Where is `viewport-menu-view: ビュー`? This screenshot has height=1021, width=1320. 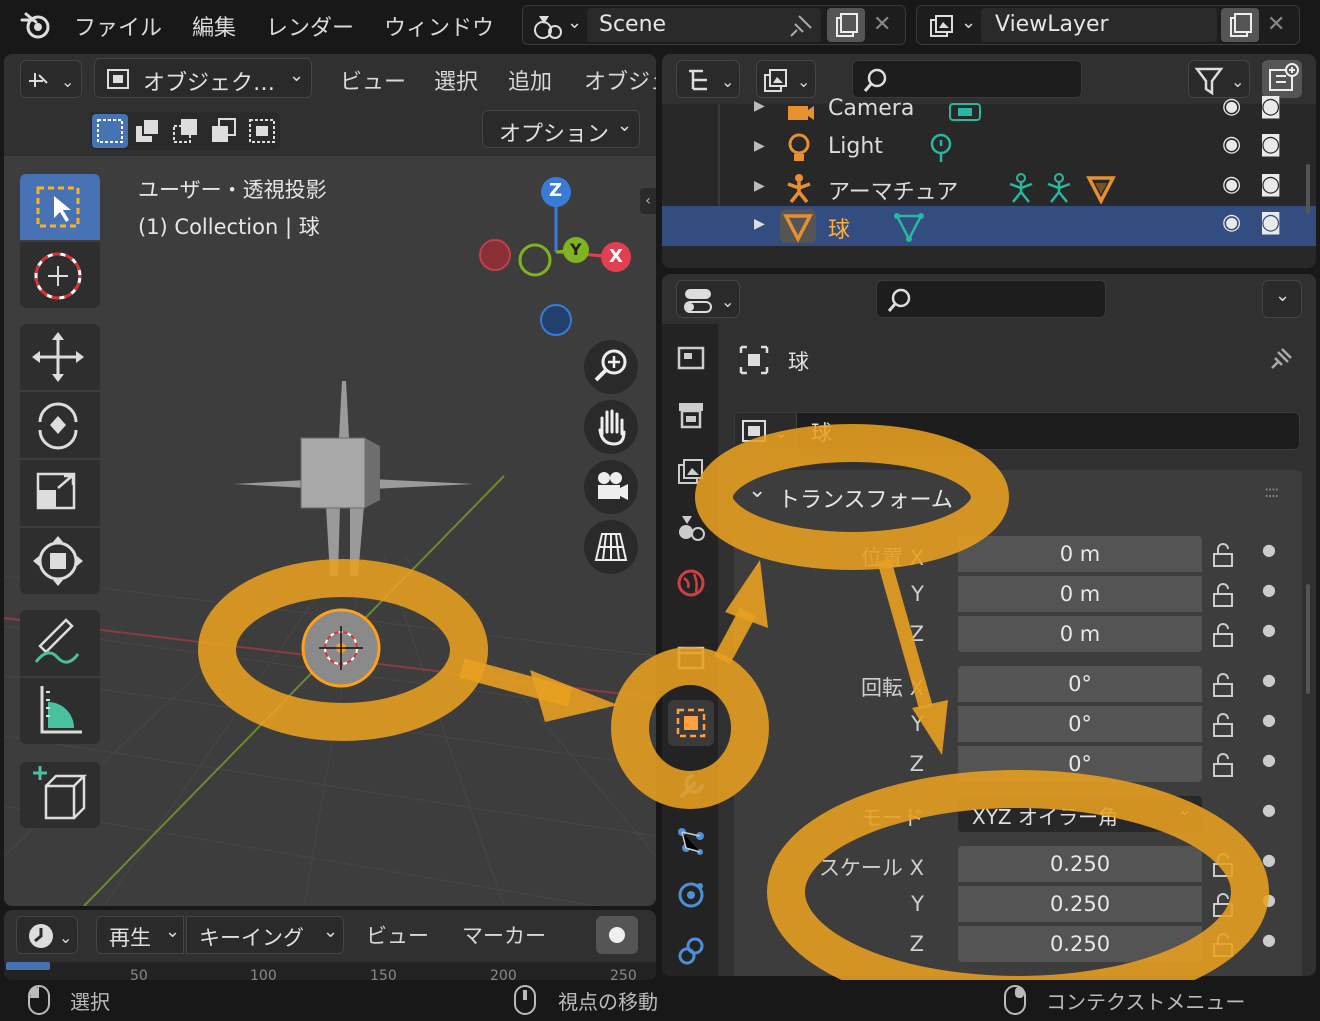
viewport-menu-view: ビュー is located at coordinates (373, 80).